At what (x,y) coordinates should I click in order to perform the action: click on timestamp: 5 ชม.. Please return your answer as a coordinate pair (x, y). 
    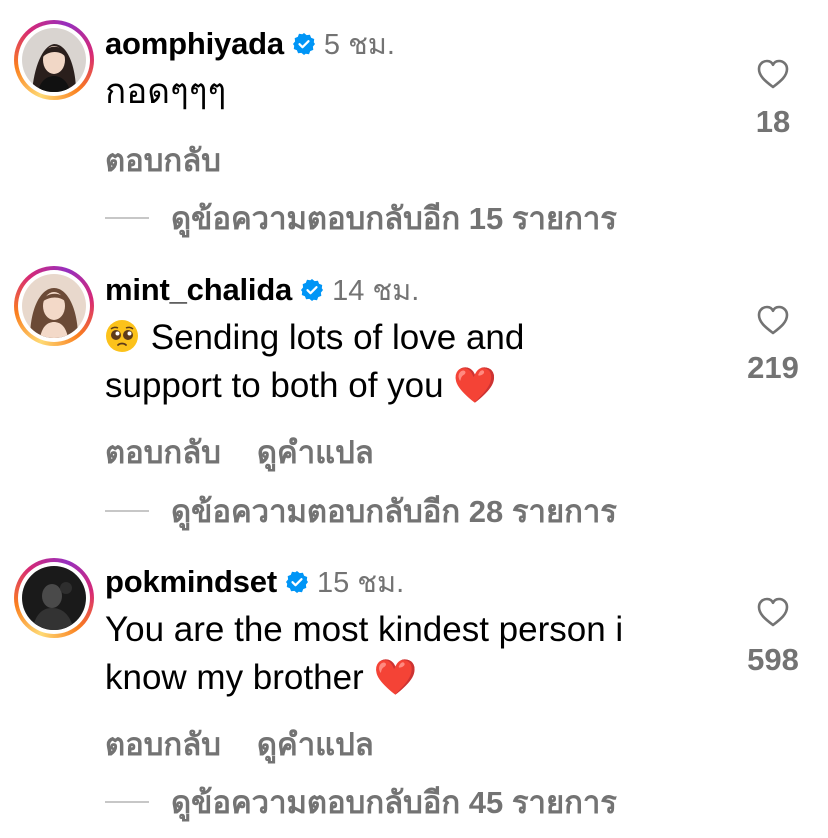
    Looking at the image, I should click on (359, 45).